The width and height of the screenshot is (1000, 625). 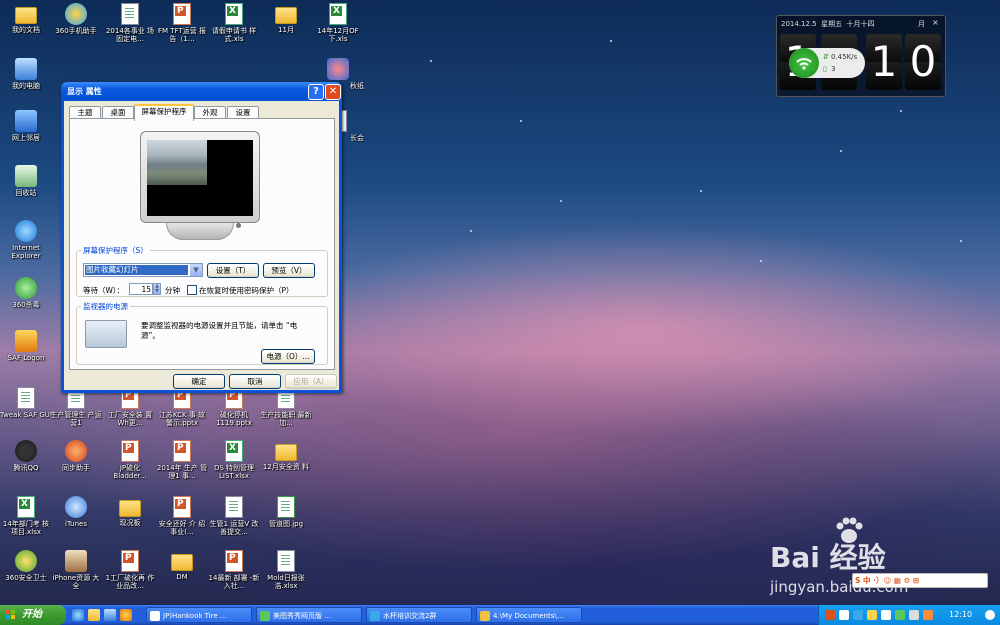 What do you see at coordinates (886, 615) in the screenshot?
I see `display-tray-icon` at bounding box center [886, 615].